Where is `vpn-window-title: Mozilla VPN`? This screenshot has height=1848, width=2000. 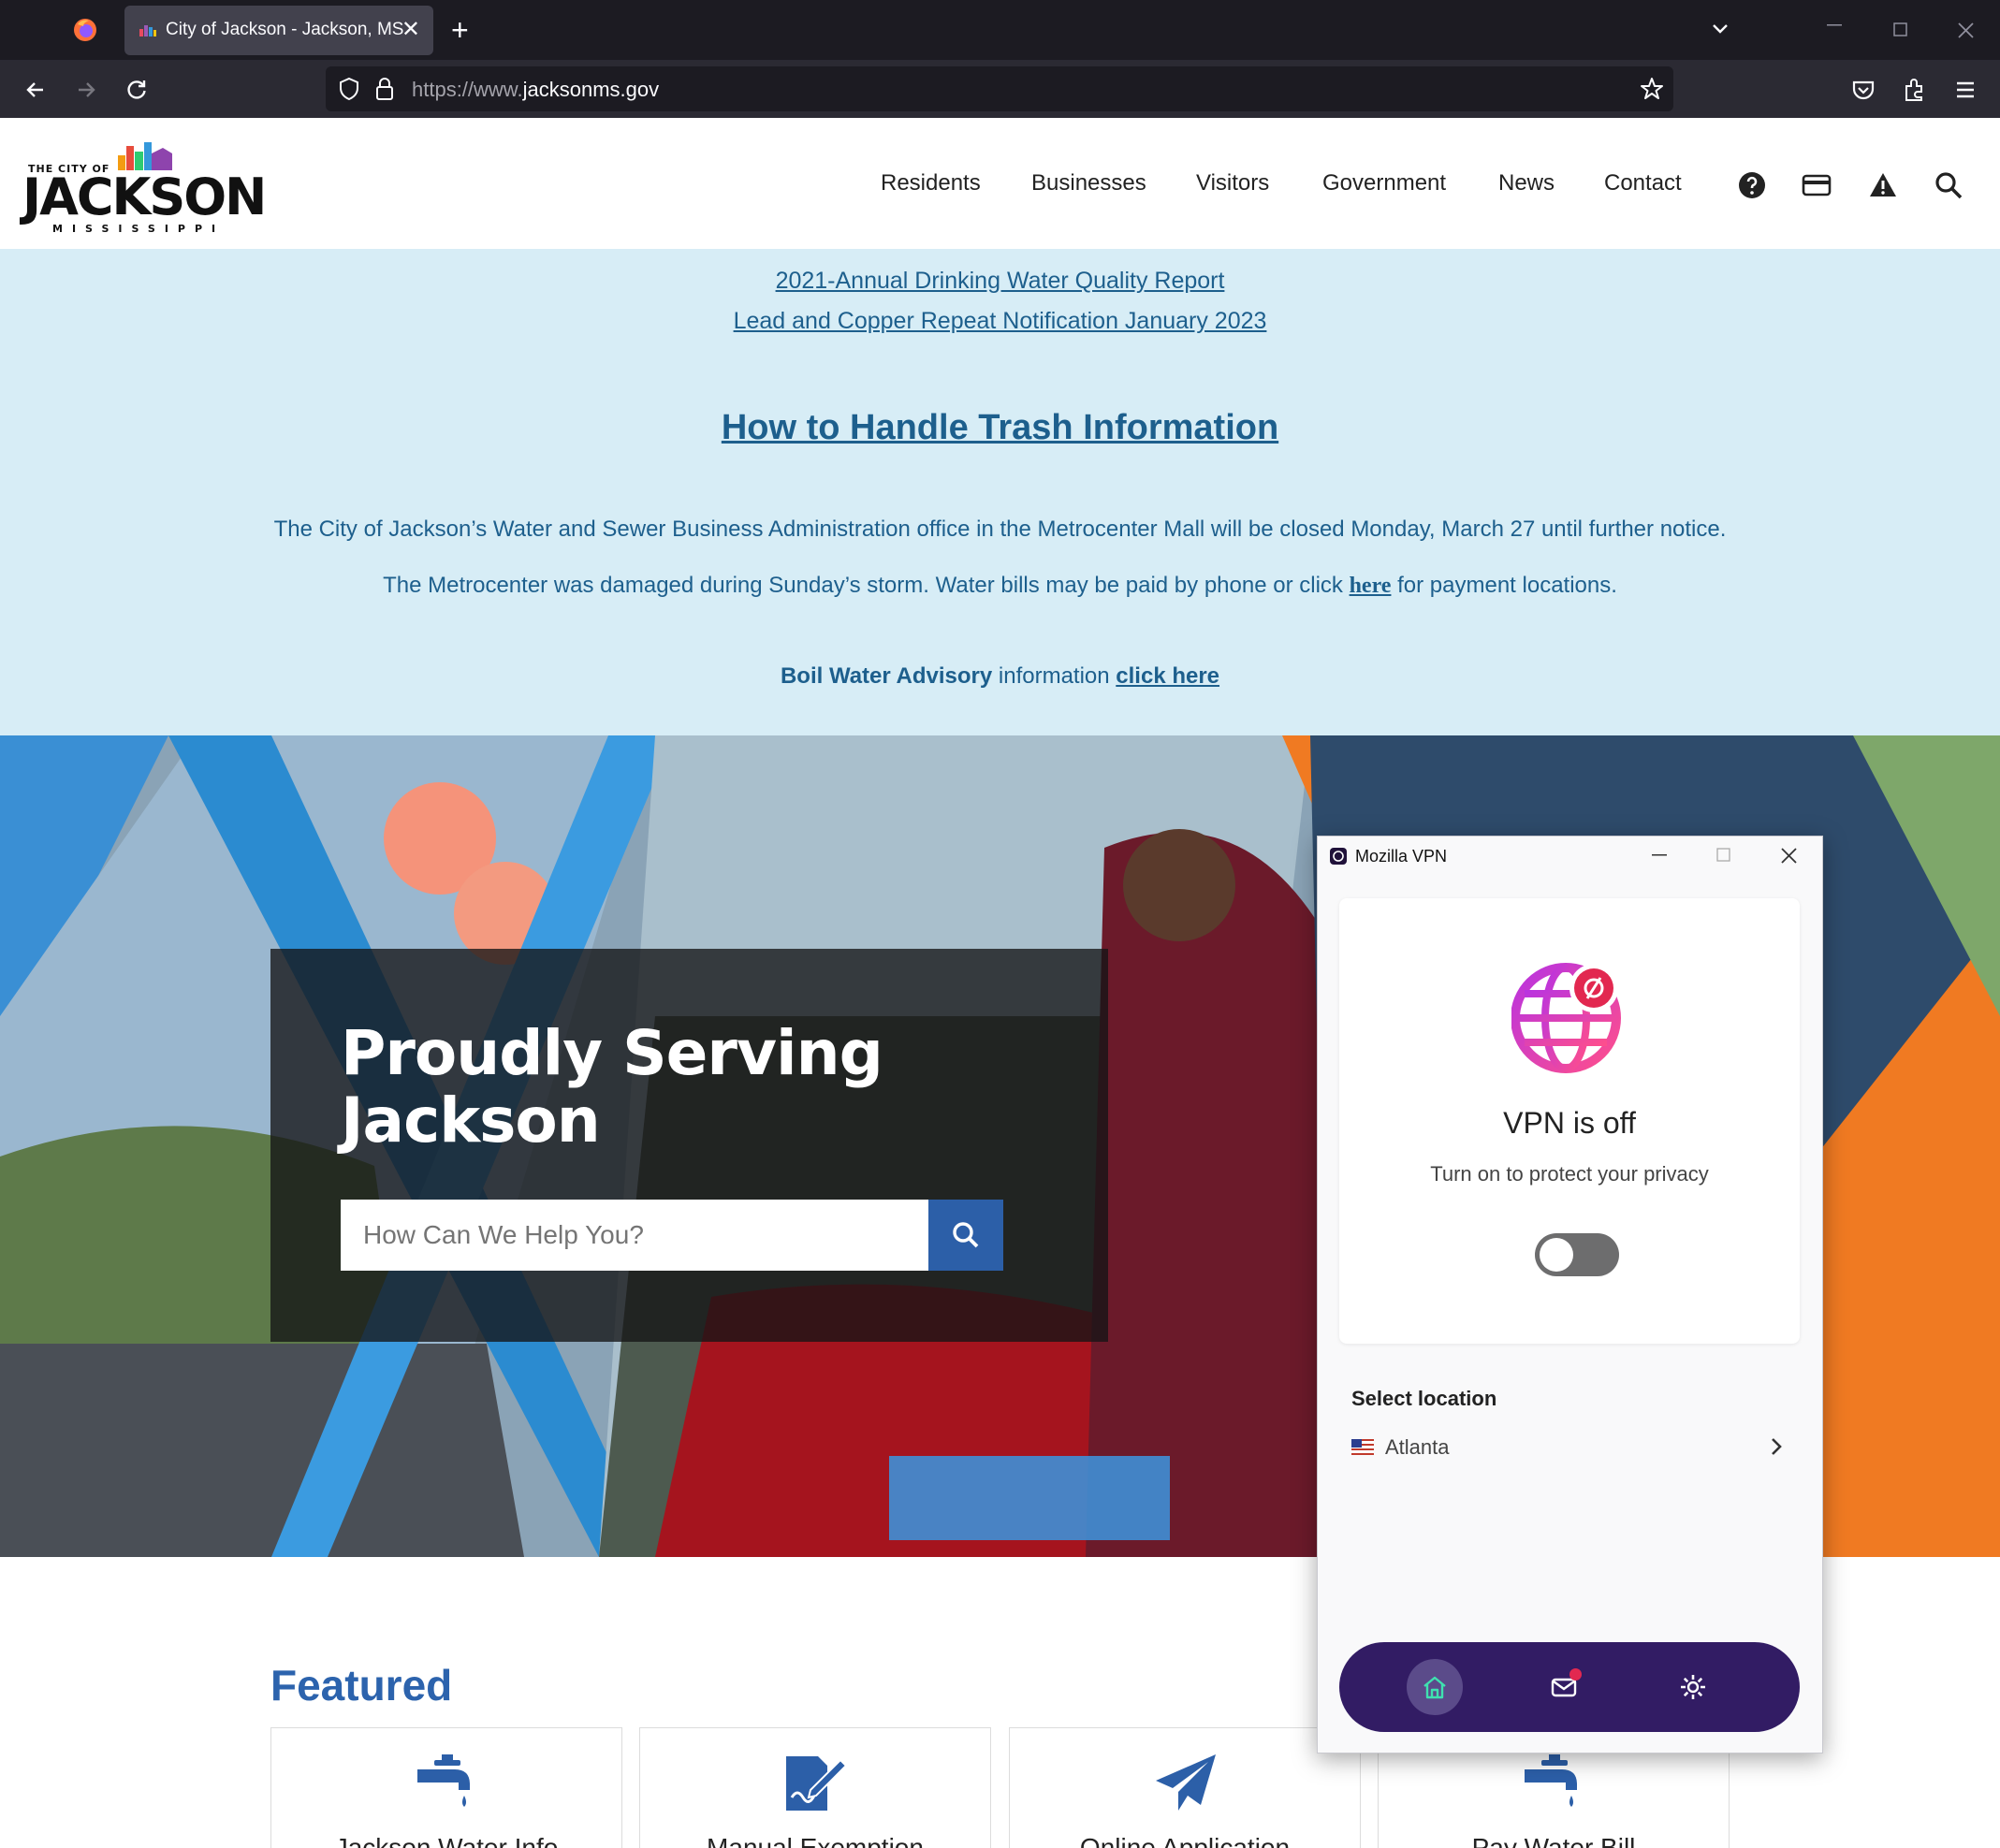
vpn-window-title: Mozilla VPN is located at coordinates (1401, 856).